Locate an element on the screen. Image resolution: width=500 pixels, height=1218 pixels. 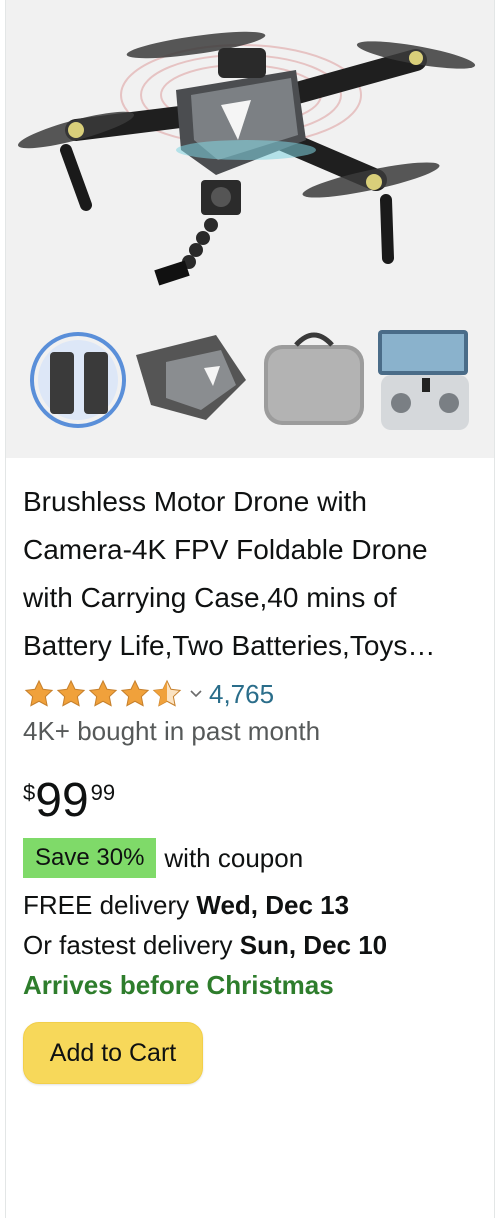
star-rating is located at coordinates (103, 694).